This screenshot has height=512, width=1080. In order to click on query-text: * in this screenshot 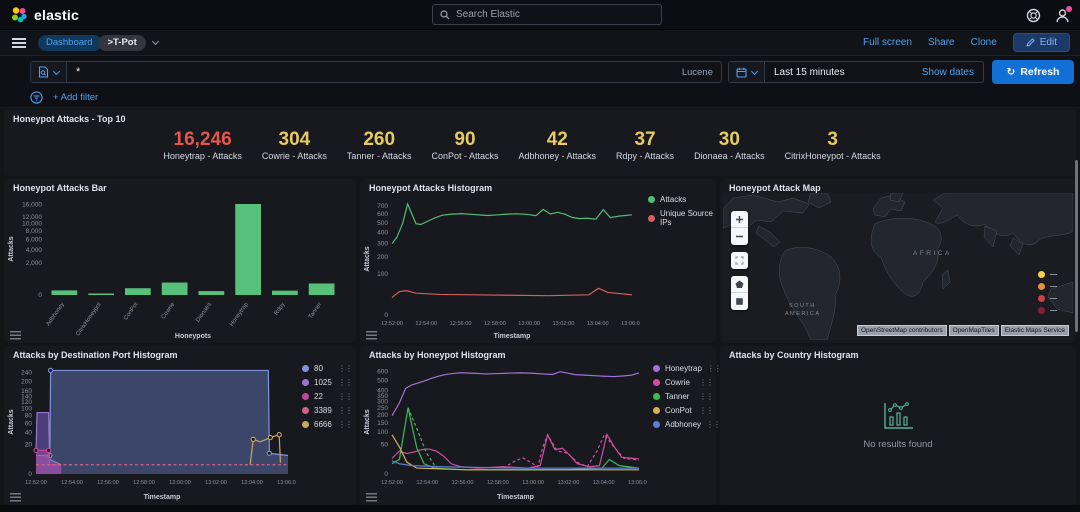, I will do `click(374, 72)`.